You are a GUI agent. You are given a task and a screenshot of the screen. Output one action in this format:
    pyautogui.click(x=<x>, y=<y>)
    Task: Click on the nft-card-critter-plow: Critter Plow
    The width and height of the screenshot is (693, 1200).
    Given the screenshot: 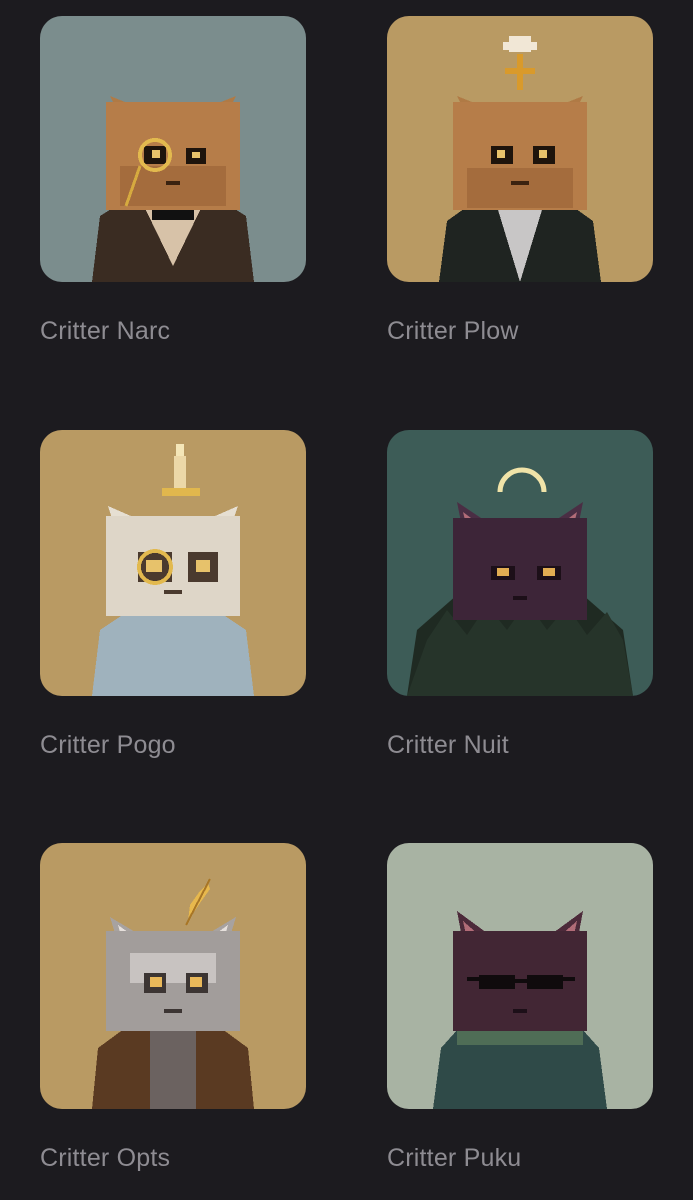 What is the action you would take?
    pyautogui.click(x=520, y=181)
    